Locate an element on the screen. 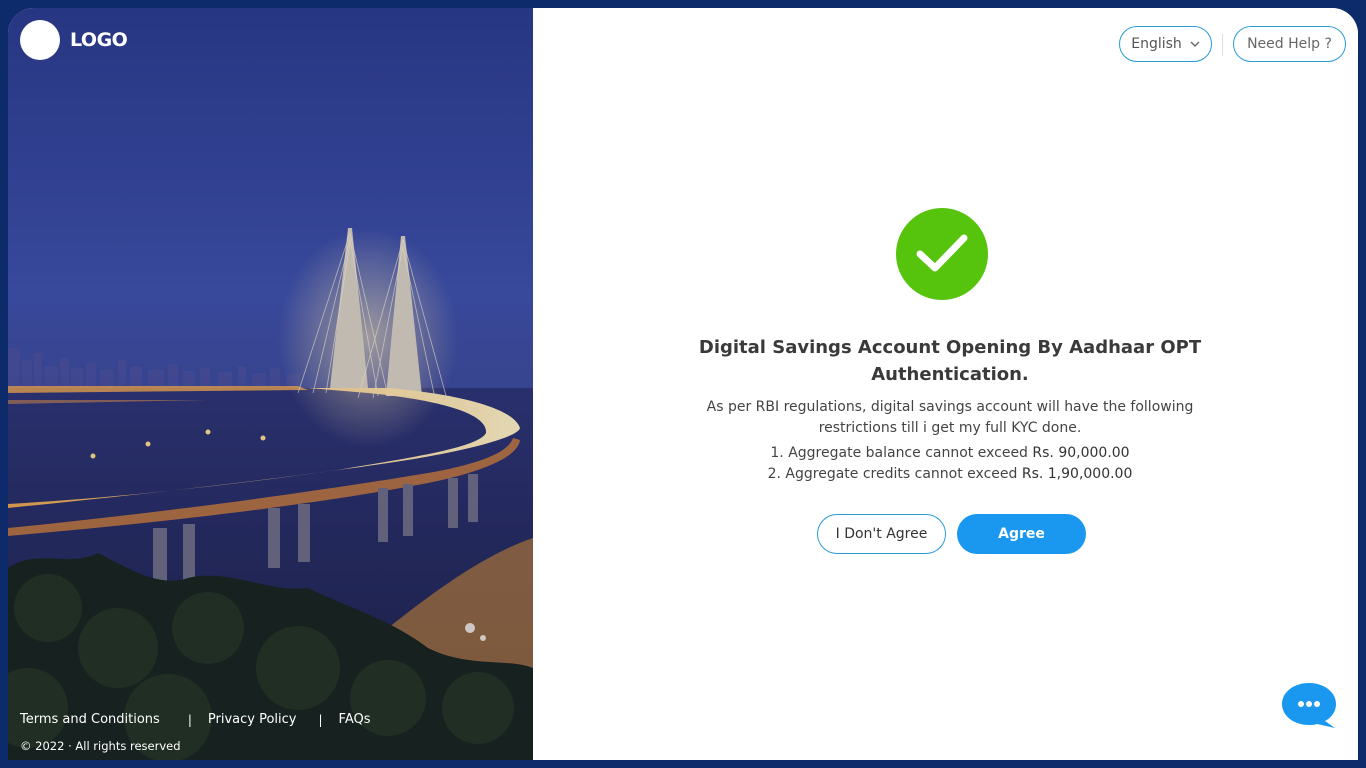  logo-mark is located at coordinates (40, 40).